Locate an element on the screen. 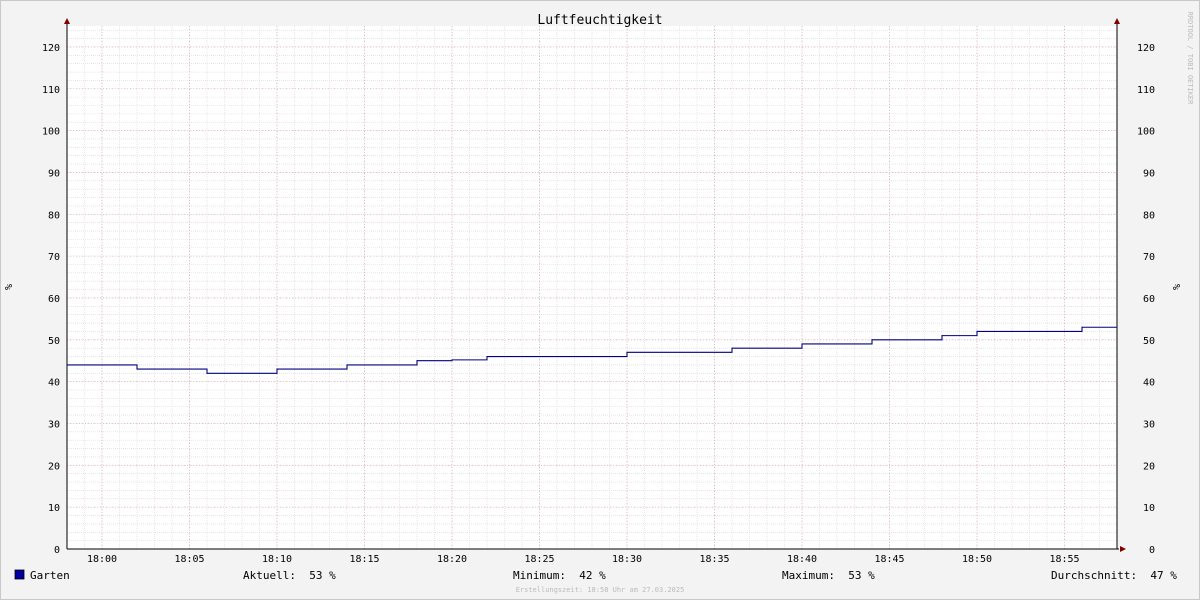  x-tick-label: 18:35 is located at coordinates (714, 559).